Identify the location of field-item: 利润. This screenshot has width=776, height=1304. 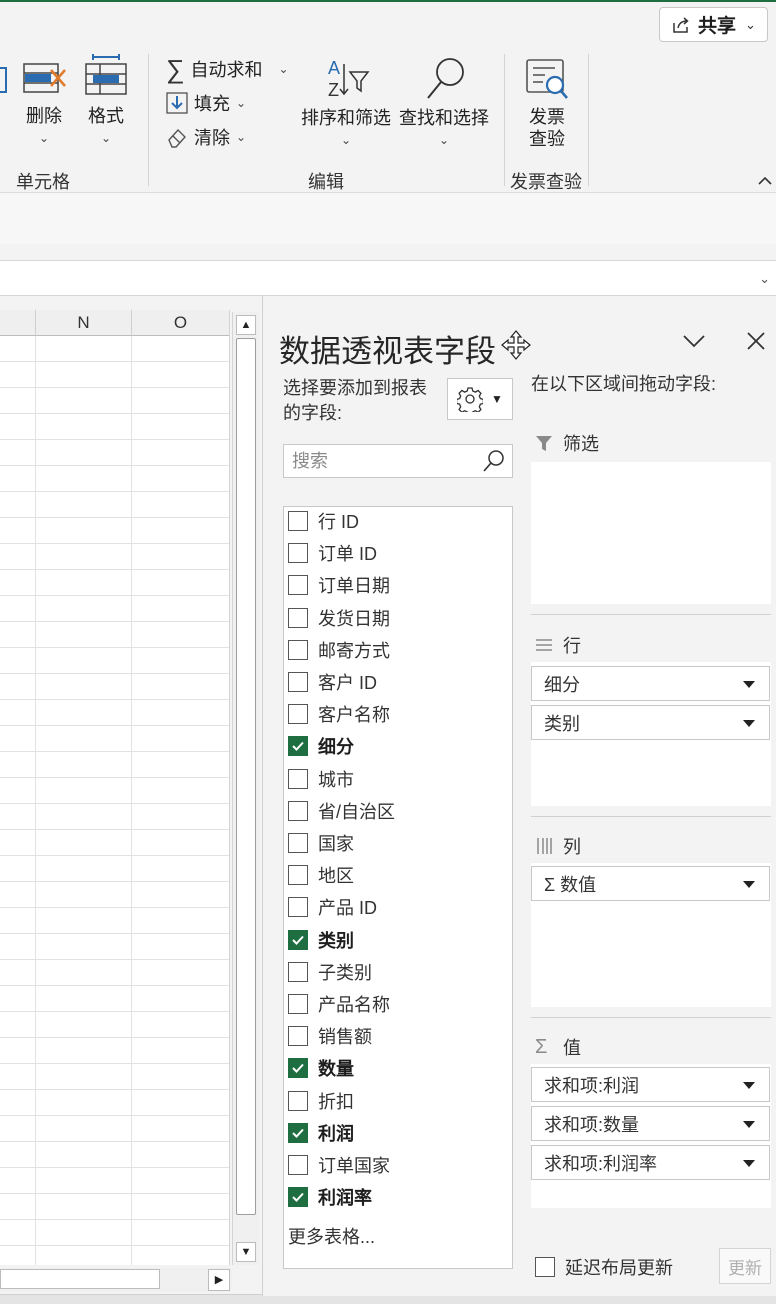
(321, 1133).